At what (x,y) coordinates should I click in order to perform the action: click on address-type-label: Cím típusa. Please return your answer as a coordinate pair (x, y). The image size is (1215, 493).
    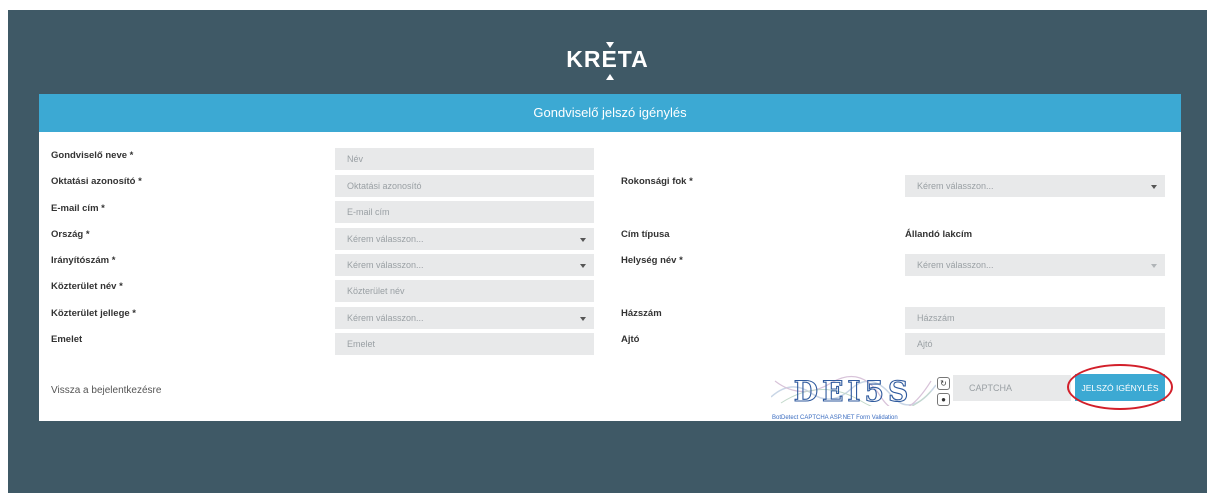
    Looking at the image, I should click on (645, 234).